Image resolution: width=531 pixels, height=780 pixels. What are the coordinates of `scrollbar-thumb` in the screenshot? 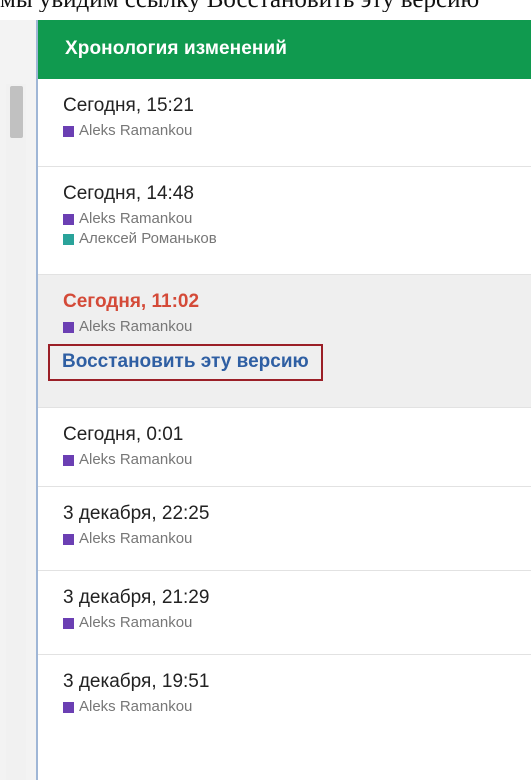 It's located at (16, 112).